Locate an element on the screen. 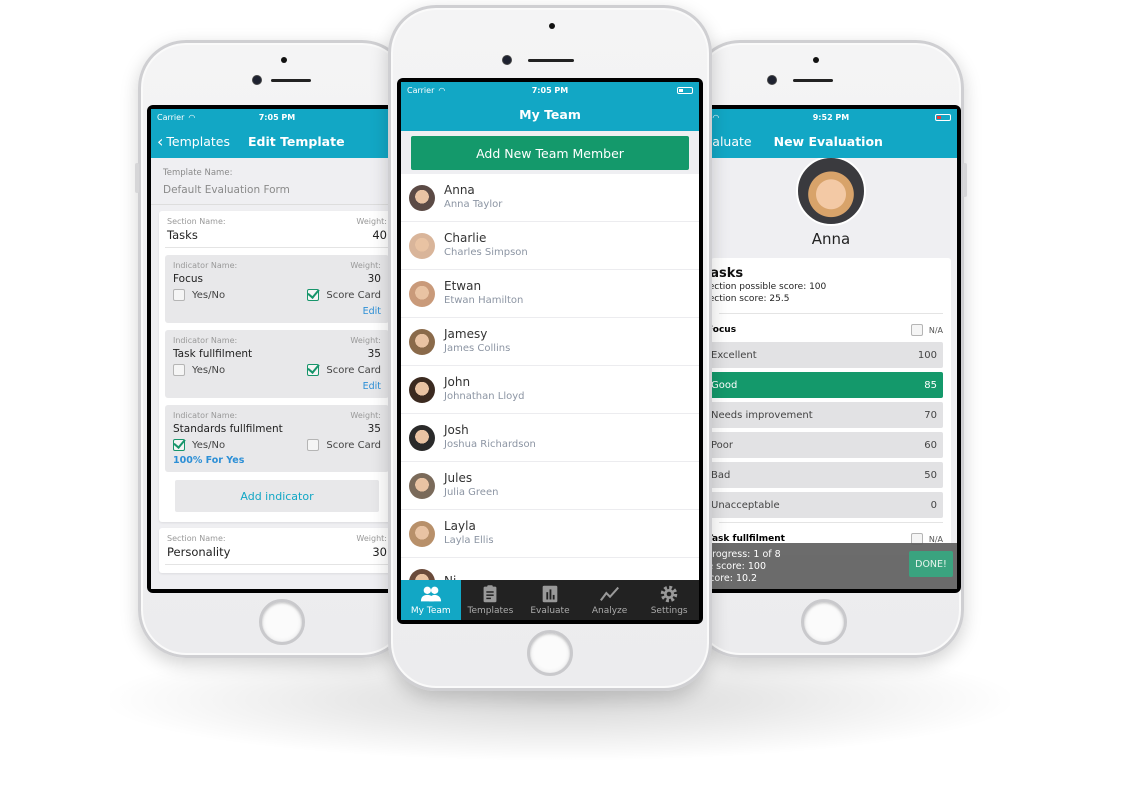 Image resolution: width=1128 pixels, height=798 pixels. front-camera is located at coordinates (257, 80).